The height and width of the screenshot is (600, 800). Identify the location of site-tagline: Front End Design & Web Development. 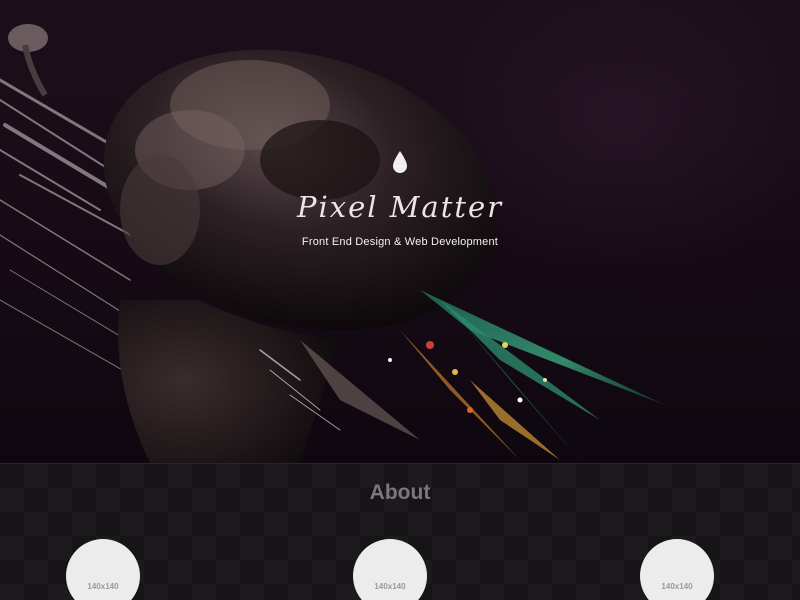
(400, 242).